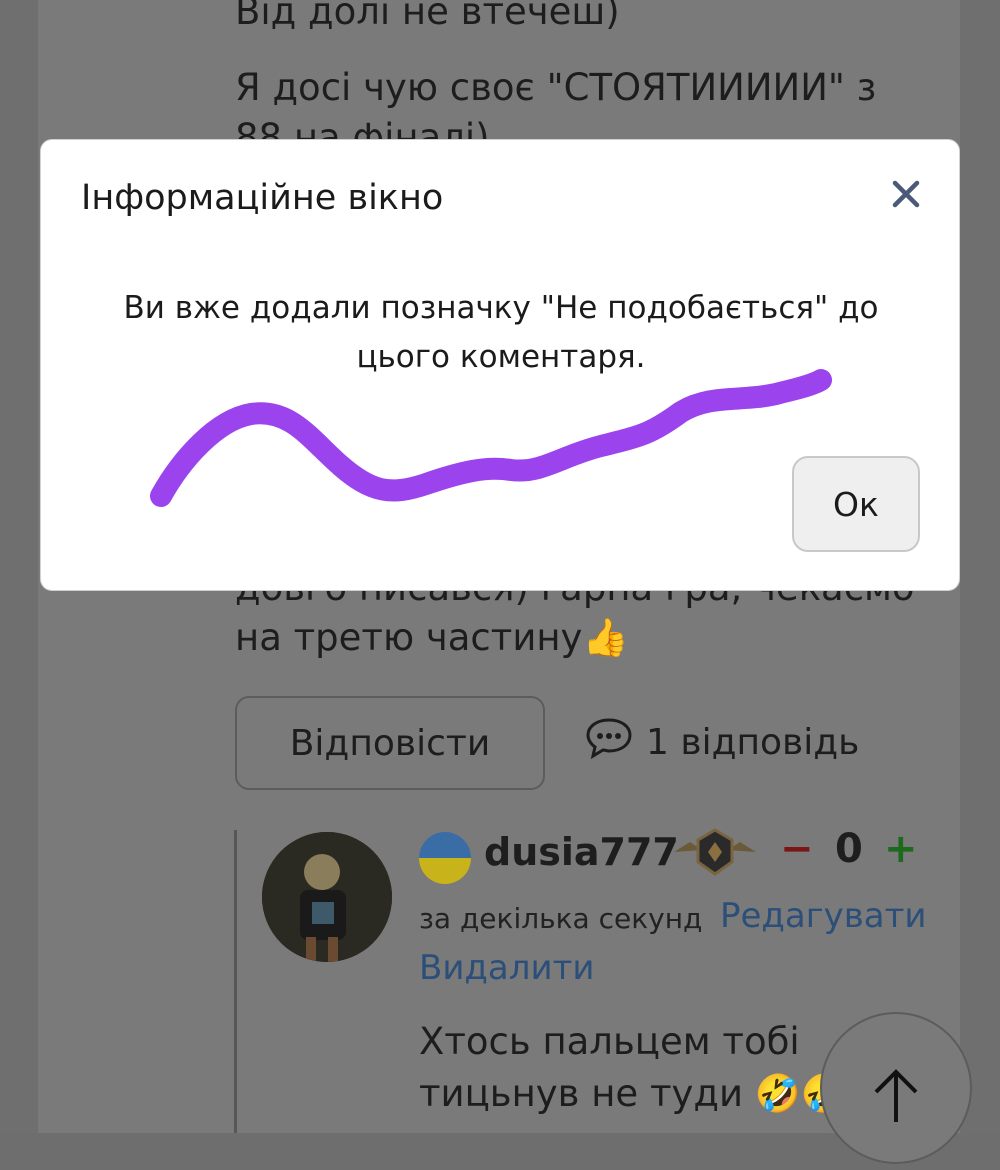 The width and height of the screenshot is (1000, 1170). Describe the element at coordinates (609, 1041) in the screenshot. I see `reply-text-line: Хтось пальцем тобі` at that location.